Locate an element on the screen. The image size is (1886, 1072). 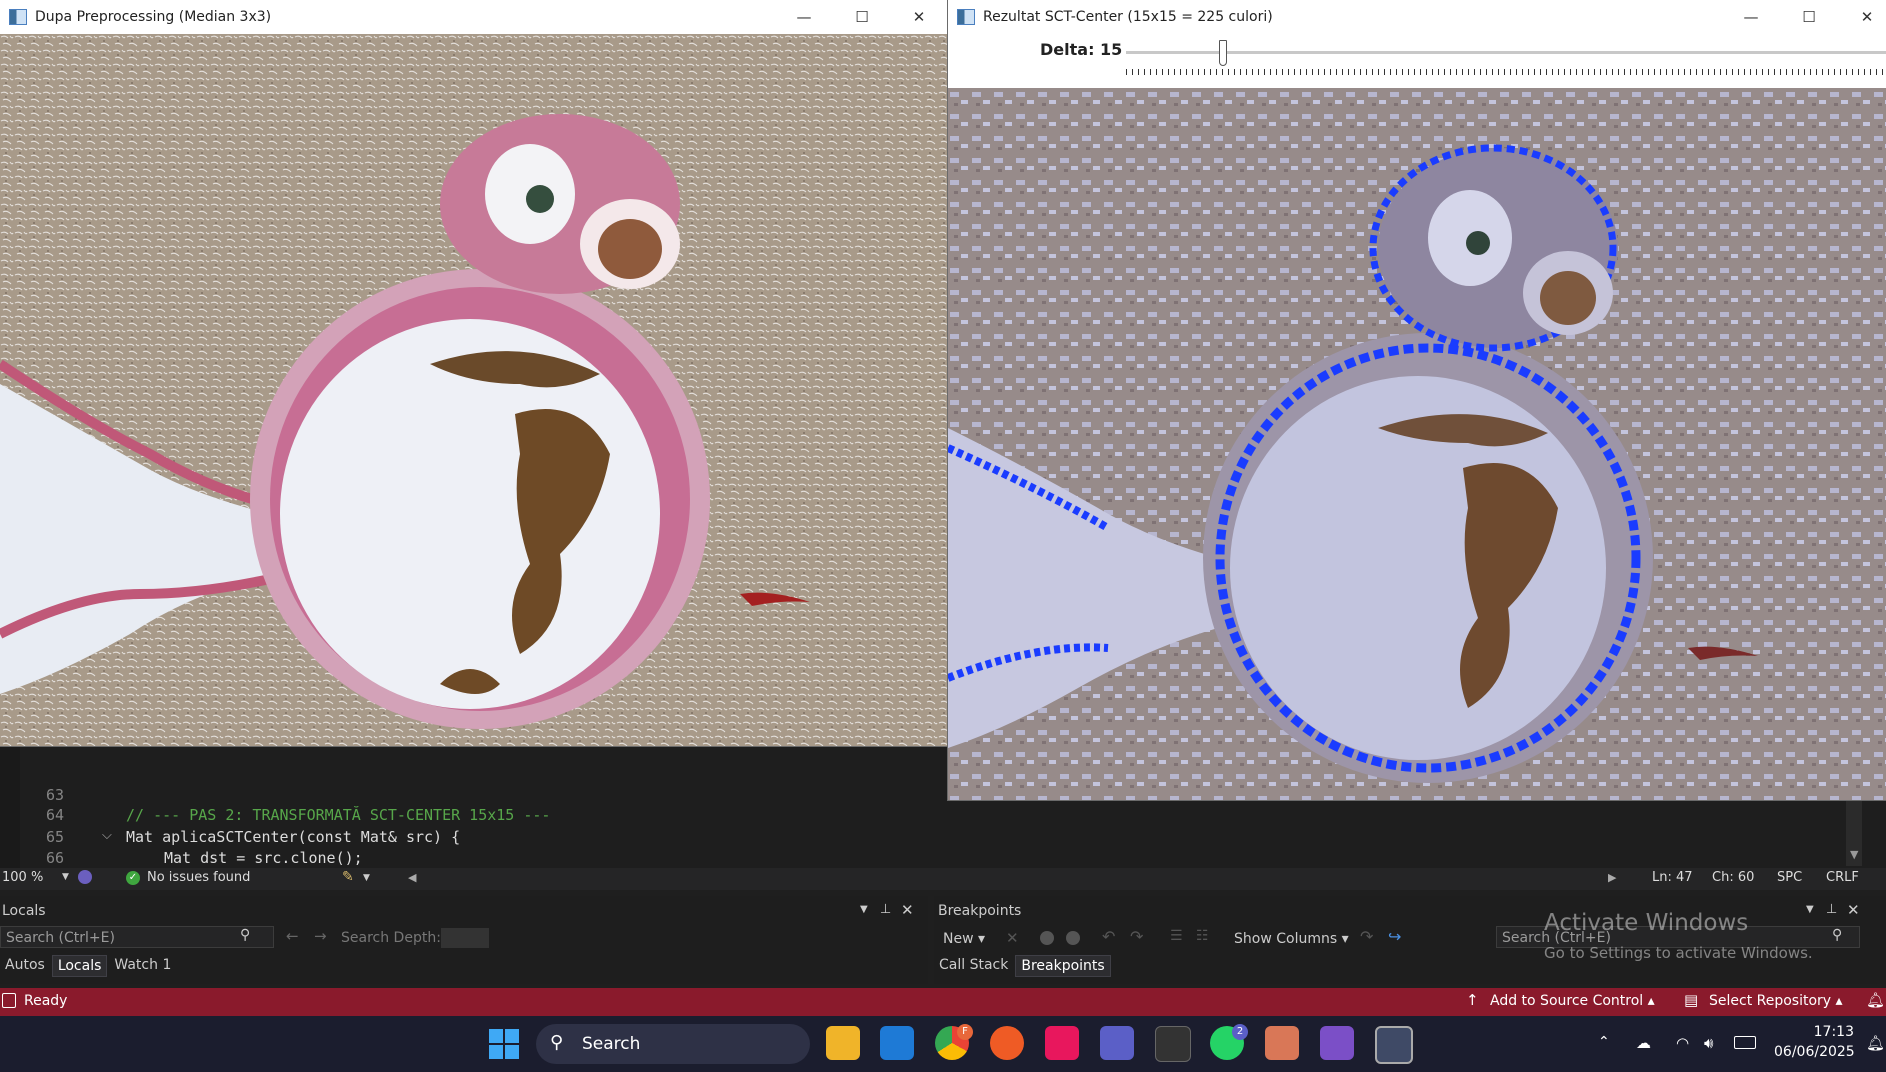
breakpoints-search-icon: ⚲ is located at coordinates (1837, 935).